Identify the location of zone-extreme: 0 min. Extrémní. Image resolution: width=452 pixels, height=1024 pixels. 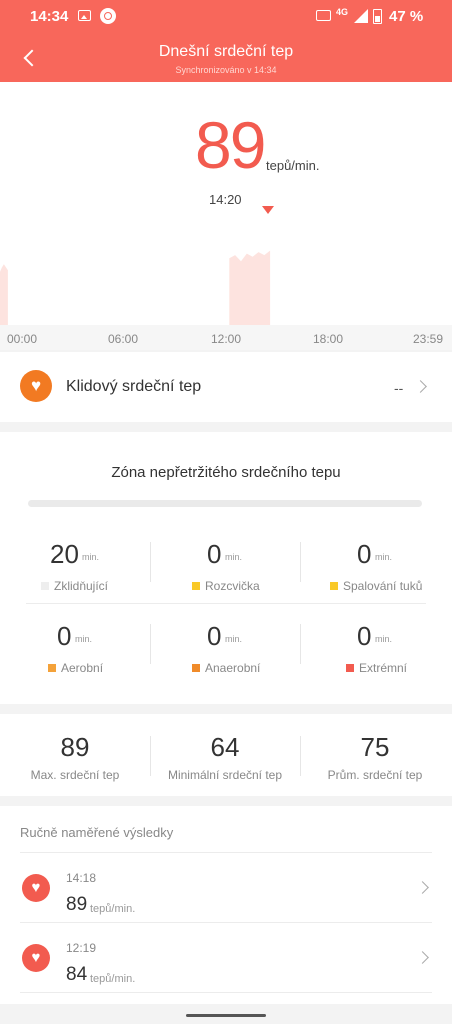
(375, 652).